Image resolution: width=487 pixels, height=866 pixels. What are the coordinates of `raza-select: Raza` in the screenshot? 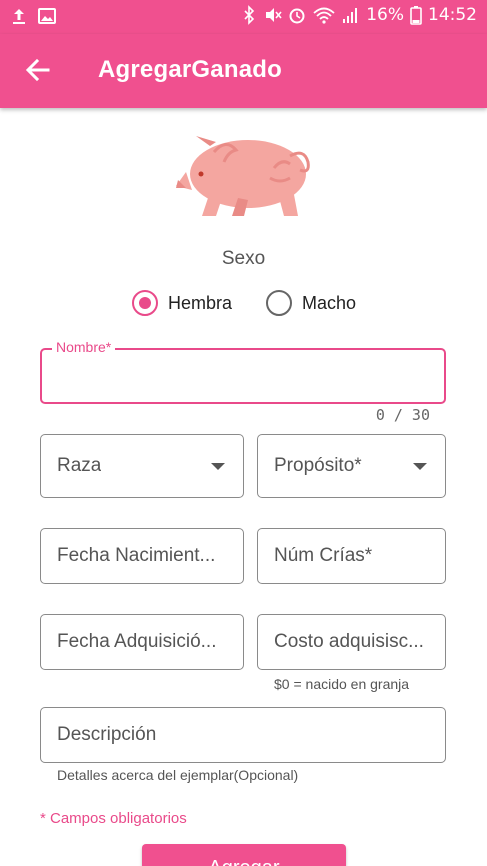 It's located at (142, 466).